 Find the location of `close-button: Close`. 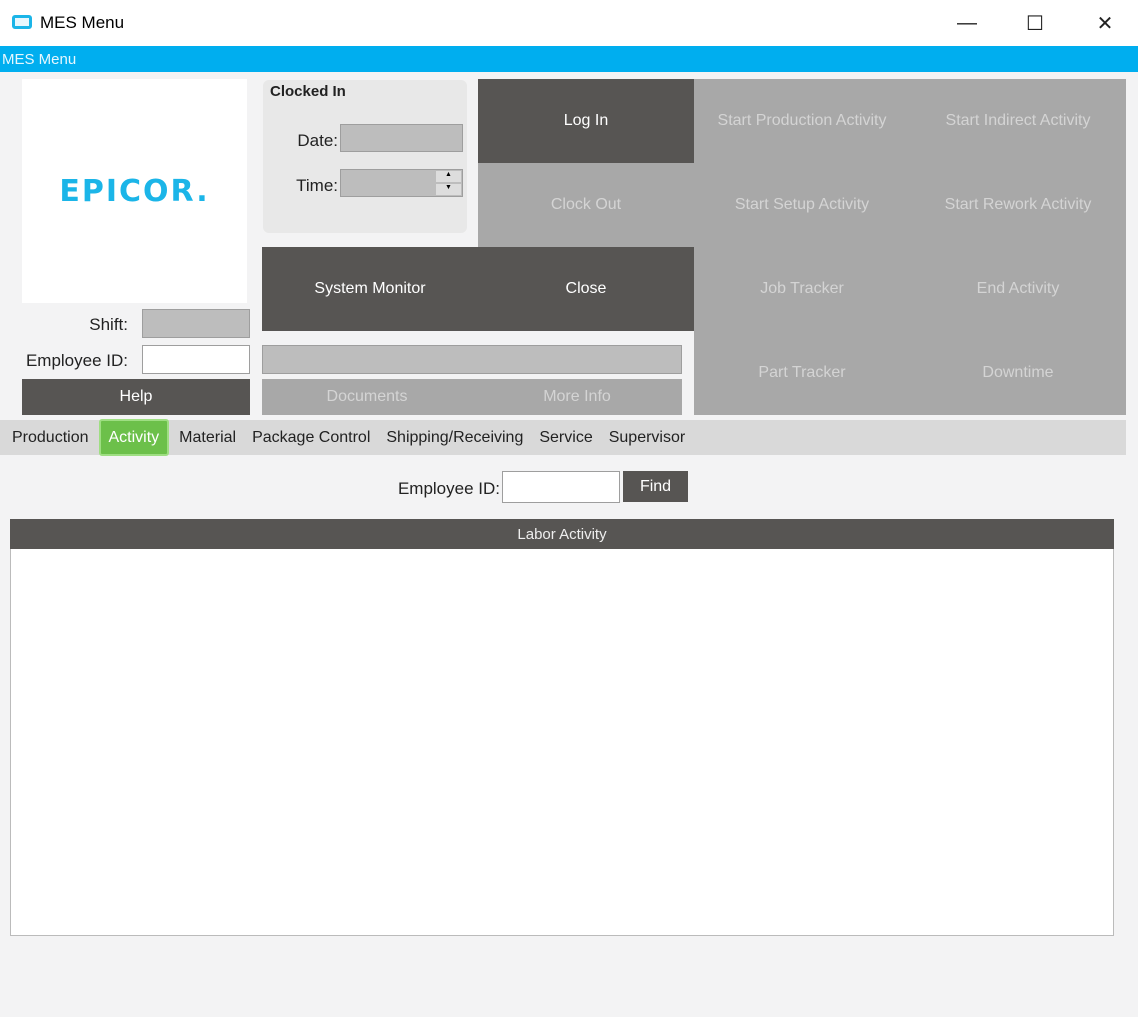

close-button: Close is located at coordinates (586, 289).